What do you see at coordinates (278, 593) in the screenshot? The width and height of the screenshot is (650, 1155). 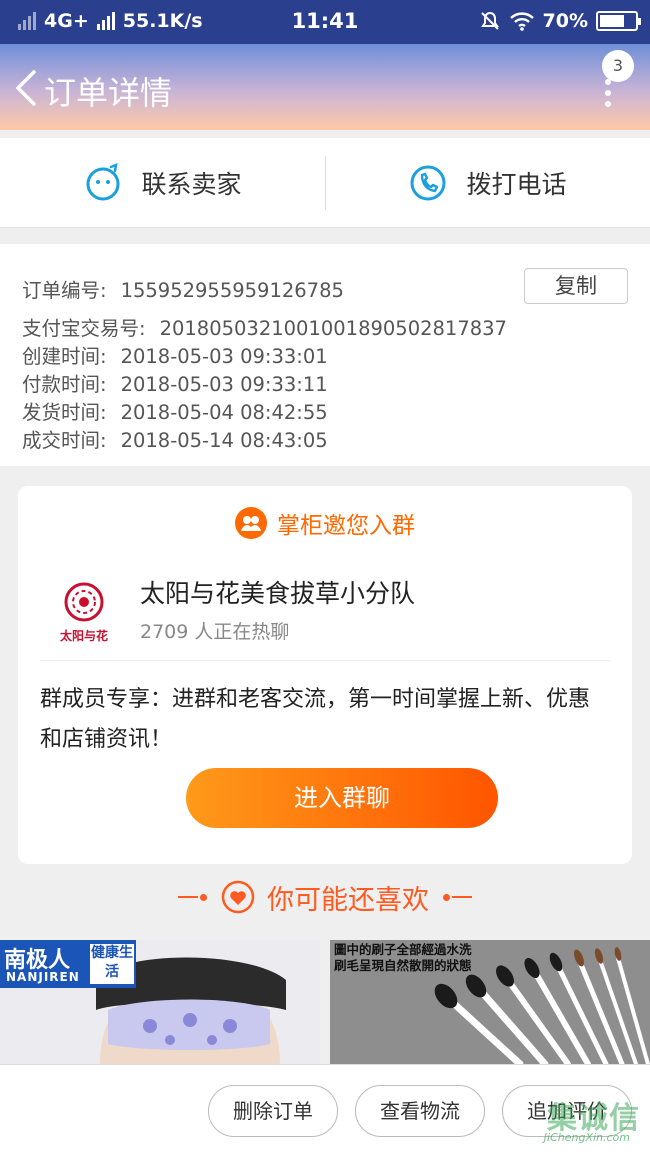 I see `shop-name: 太阳与花美食拔草小分队` at bounding box center [278, 593].